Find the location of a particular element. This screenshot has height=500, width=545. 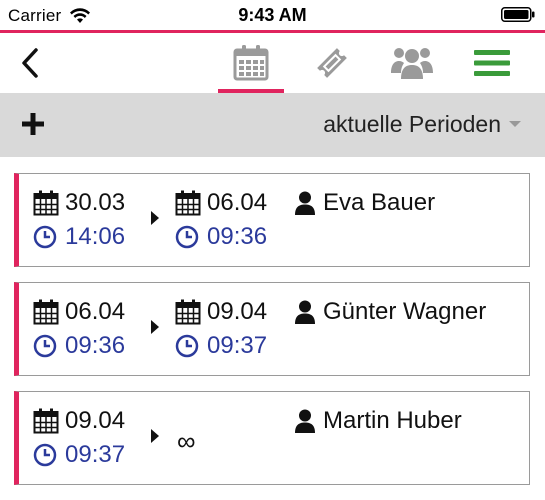

tab-calendar is located at coordinates (251, 63).